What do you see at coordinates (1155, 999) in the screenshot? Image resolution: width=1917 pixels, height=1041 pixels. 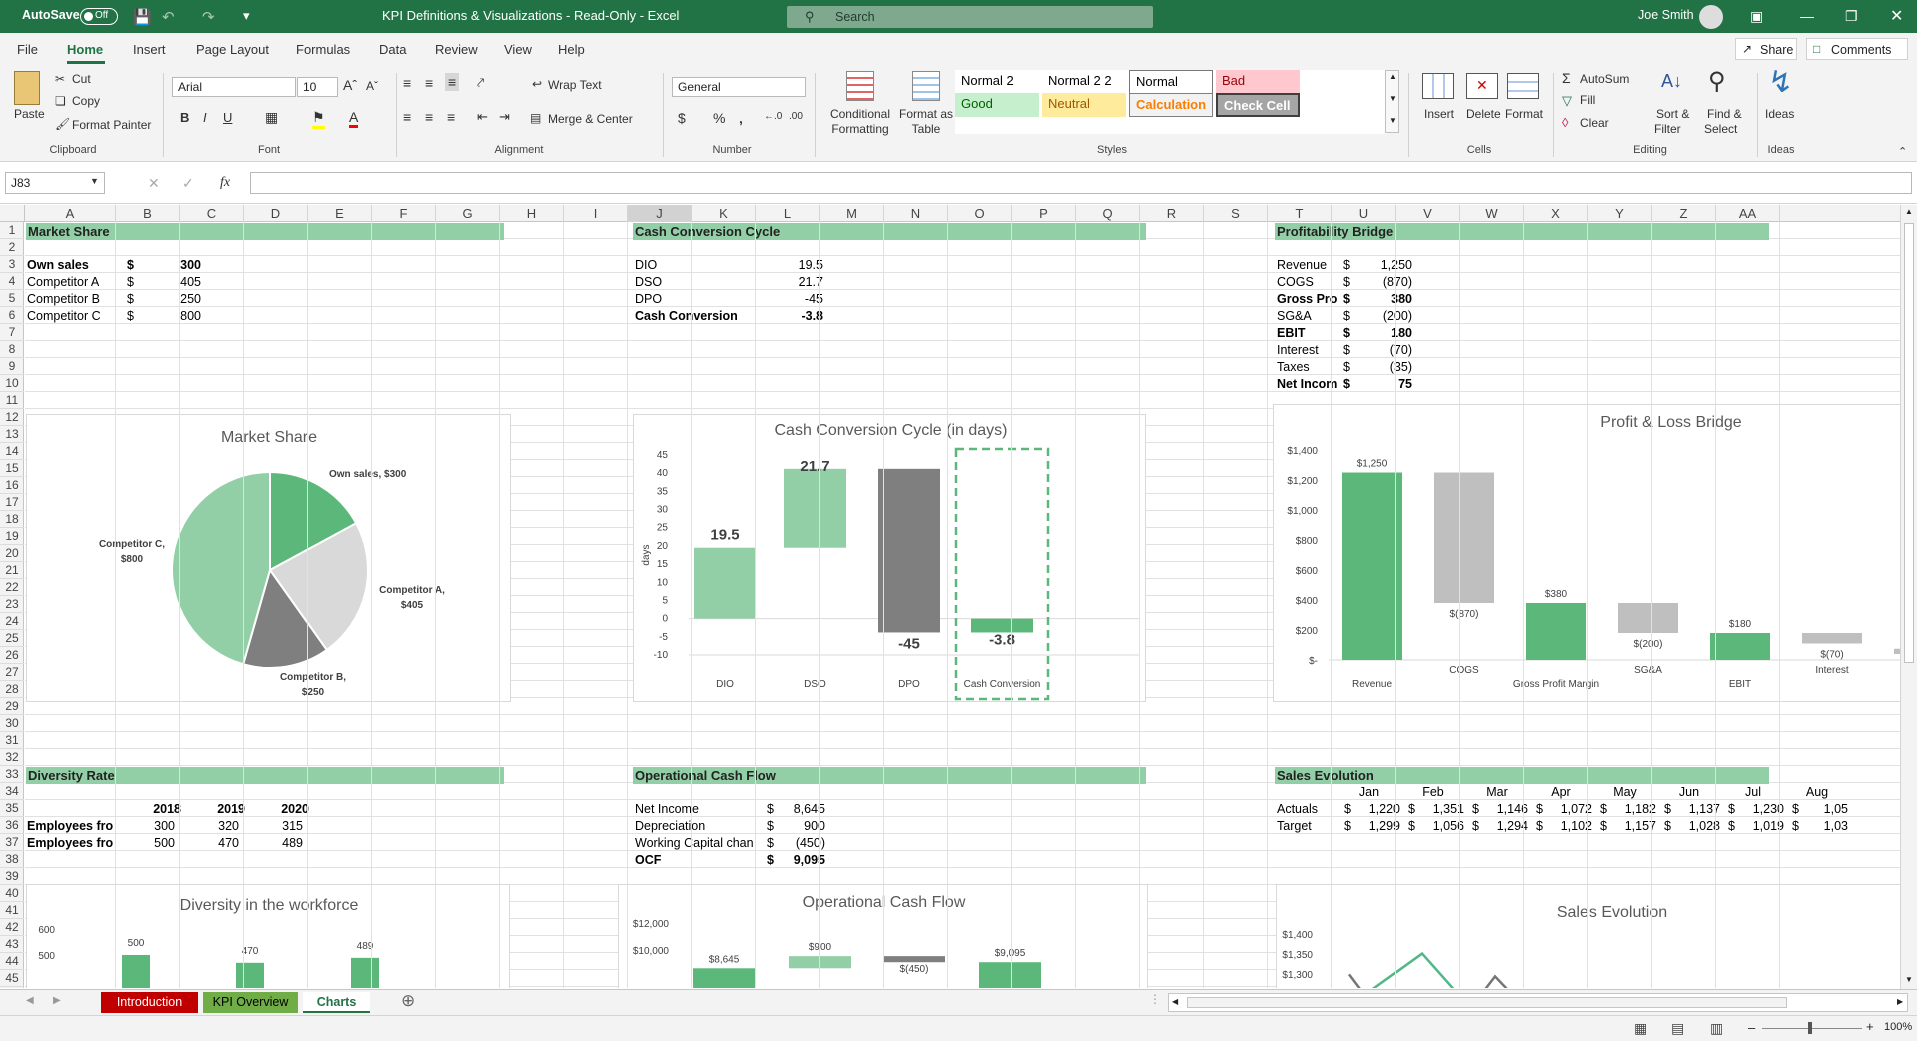 I see `tab-split-handle: ⋮` at bounding box center [1155, 999].